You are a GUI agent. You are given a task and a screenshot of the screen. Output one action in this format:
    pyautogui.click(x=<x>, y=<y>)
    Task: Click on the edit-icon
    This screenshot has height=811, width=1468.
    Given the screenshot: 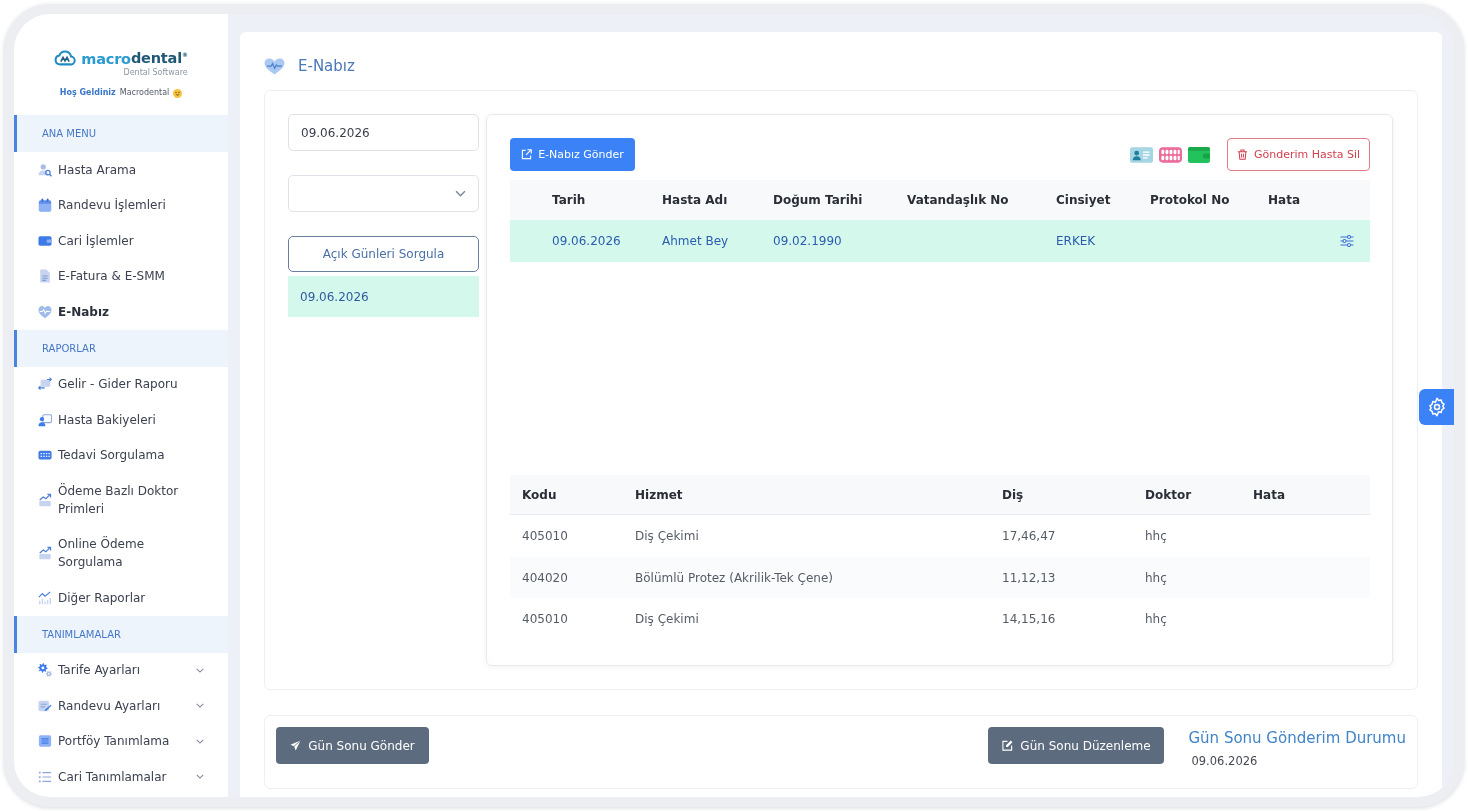 What is the action you would take?
    pyautogui.click(x=1008, y=745)
    